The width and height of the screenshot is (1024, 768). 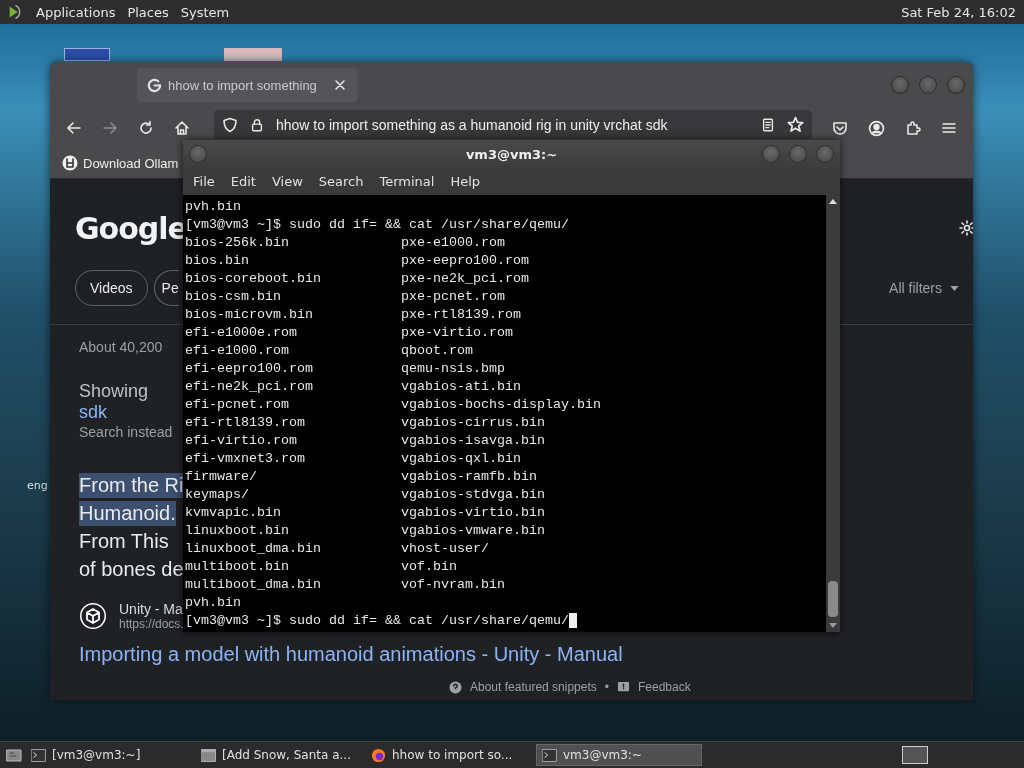 I want to click on reload-icon, so click(x=146, y=128).